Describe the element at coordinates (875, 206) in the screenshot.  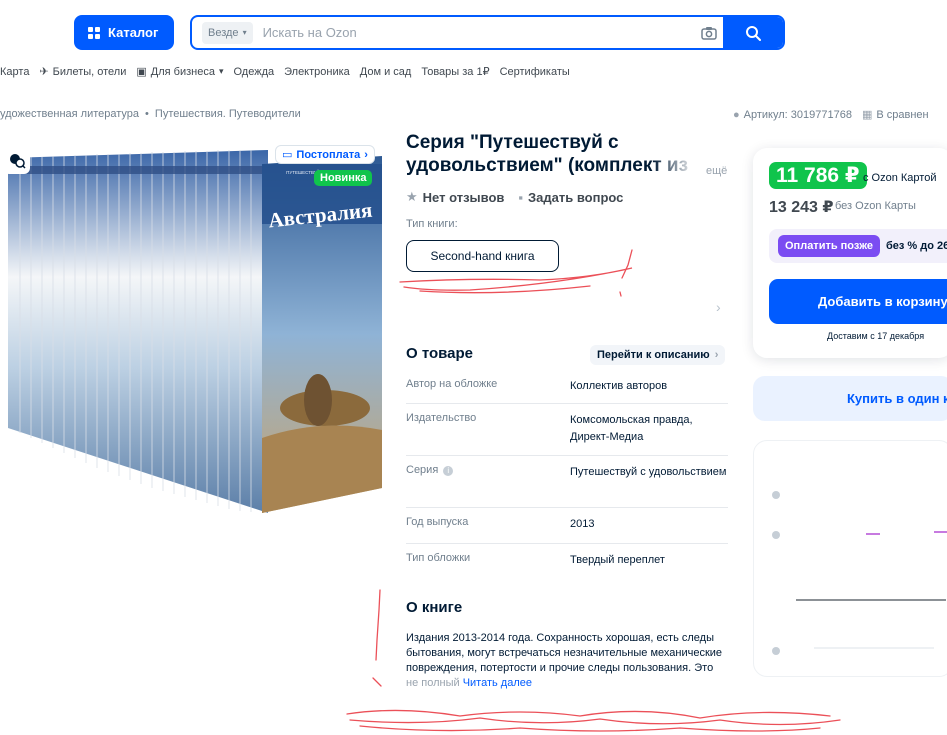
I see `regular-price-caption: без Ozon Карты` at that location.